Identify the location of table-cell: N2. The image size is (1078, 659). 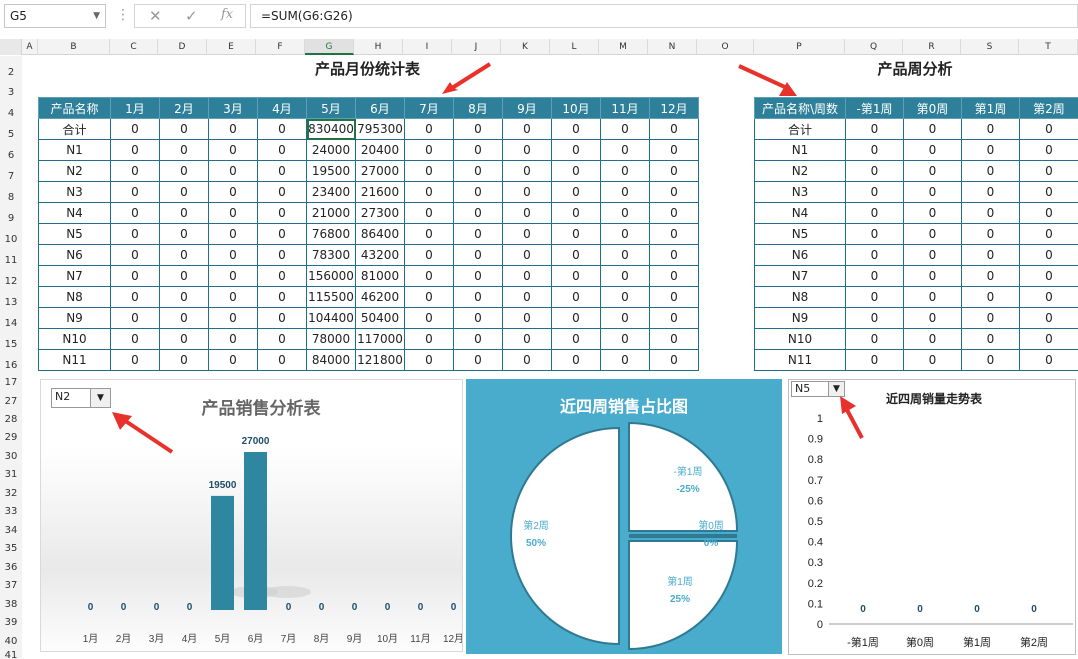
(800, 171).